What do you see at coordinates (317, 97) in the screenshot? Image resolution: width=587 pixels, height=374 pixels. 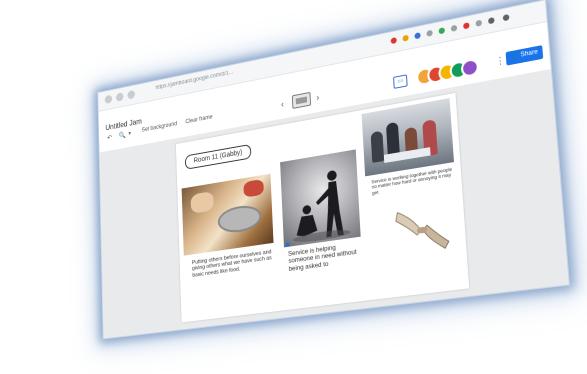 I see `next-frame-button: ›` at bounding box center [317, 97].